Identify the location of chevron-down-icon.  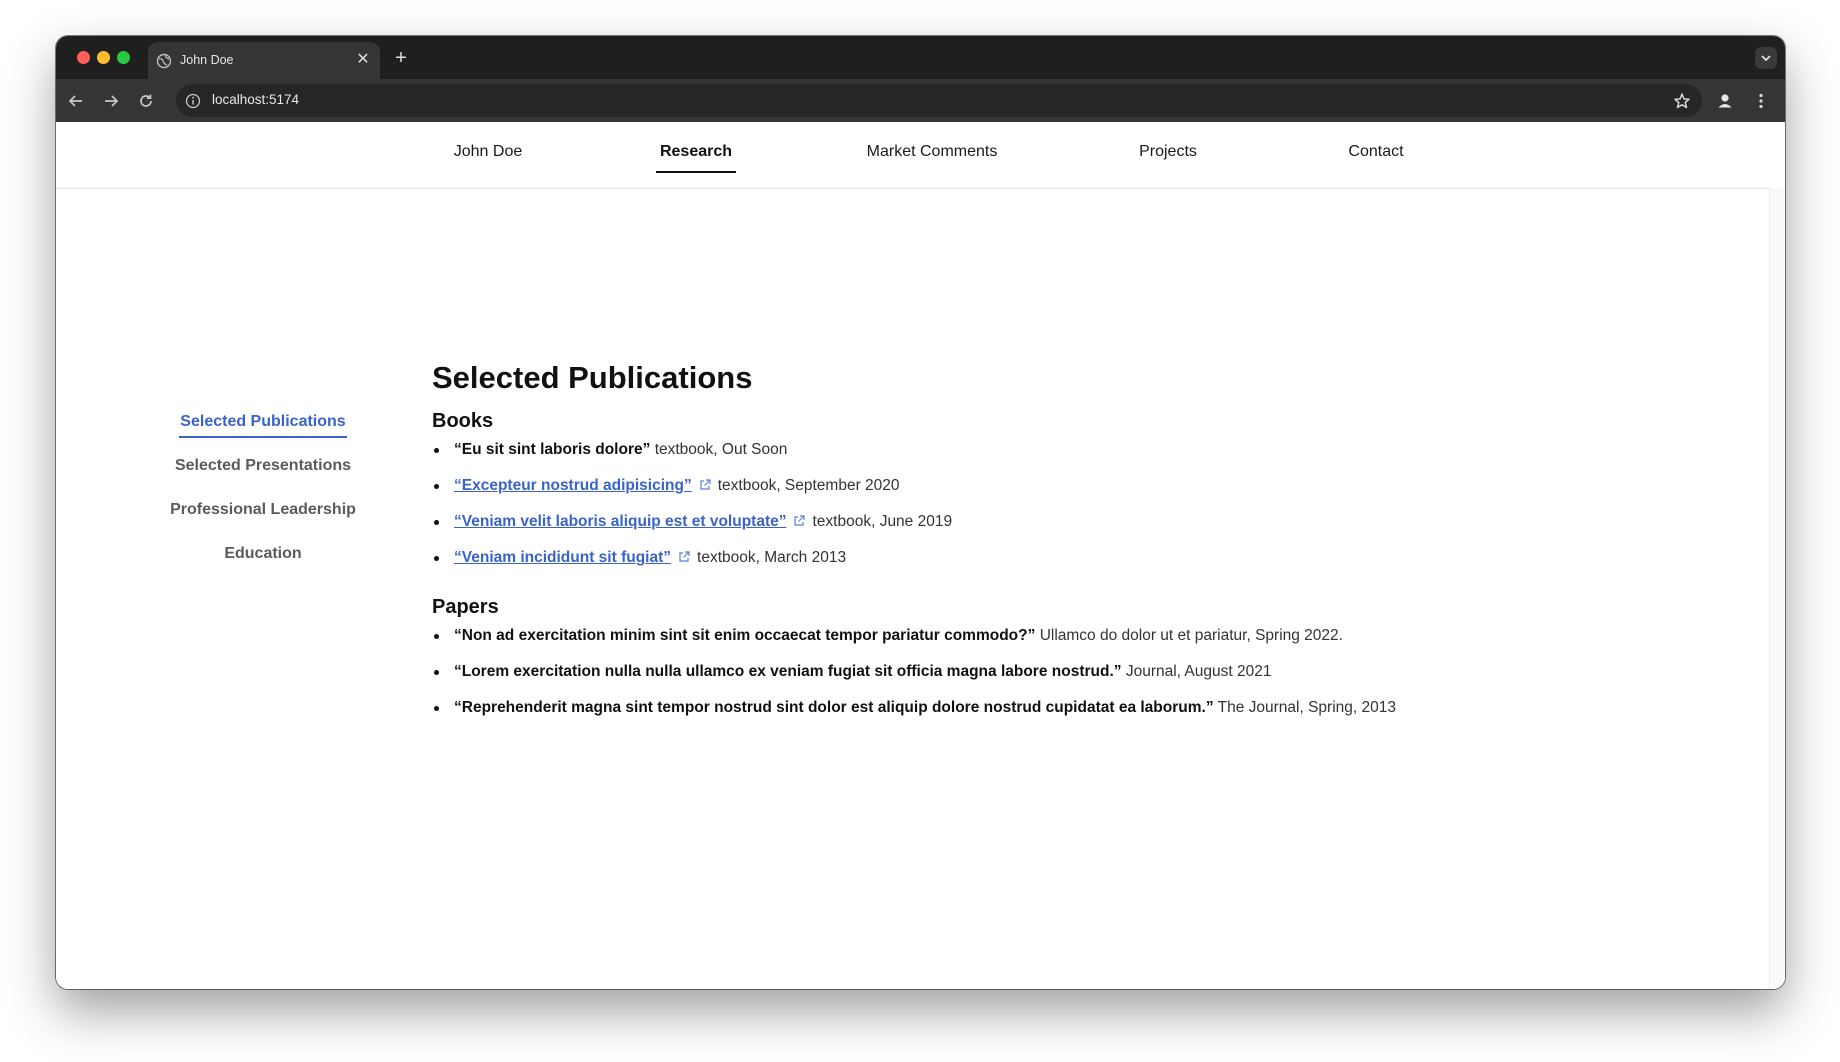
(1766, 58).